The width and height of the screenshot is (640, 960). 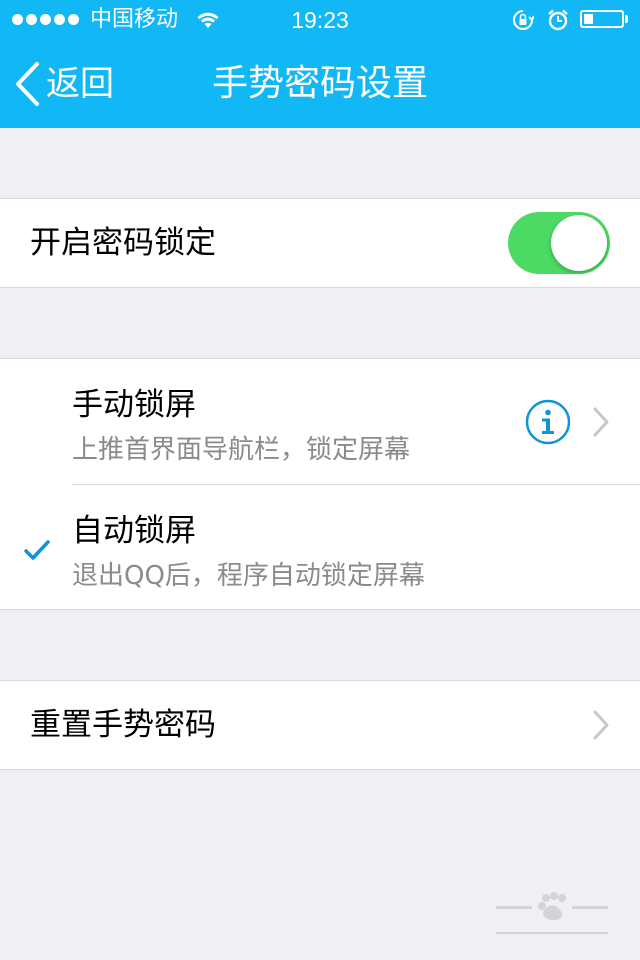 What do you see at coordinates (27, 84) in the screenshot?
I see `back-chevron-icon` at bounding box center [27, 84].